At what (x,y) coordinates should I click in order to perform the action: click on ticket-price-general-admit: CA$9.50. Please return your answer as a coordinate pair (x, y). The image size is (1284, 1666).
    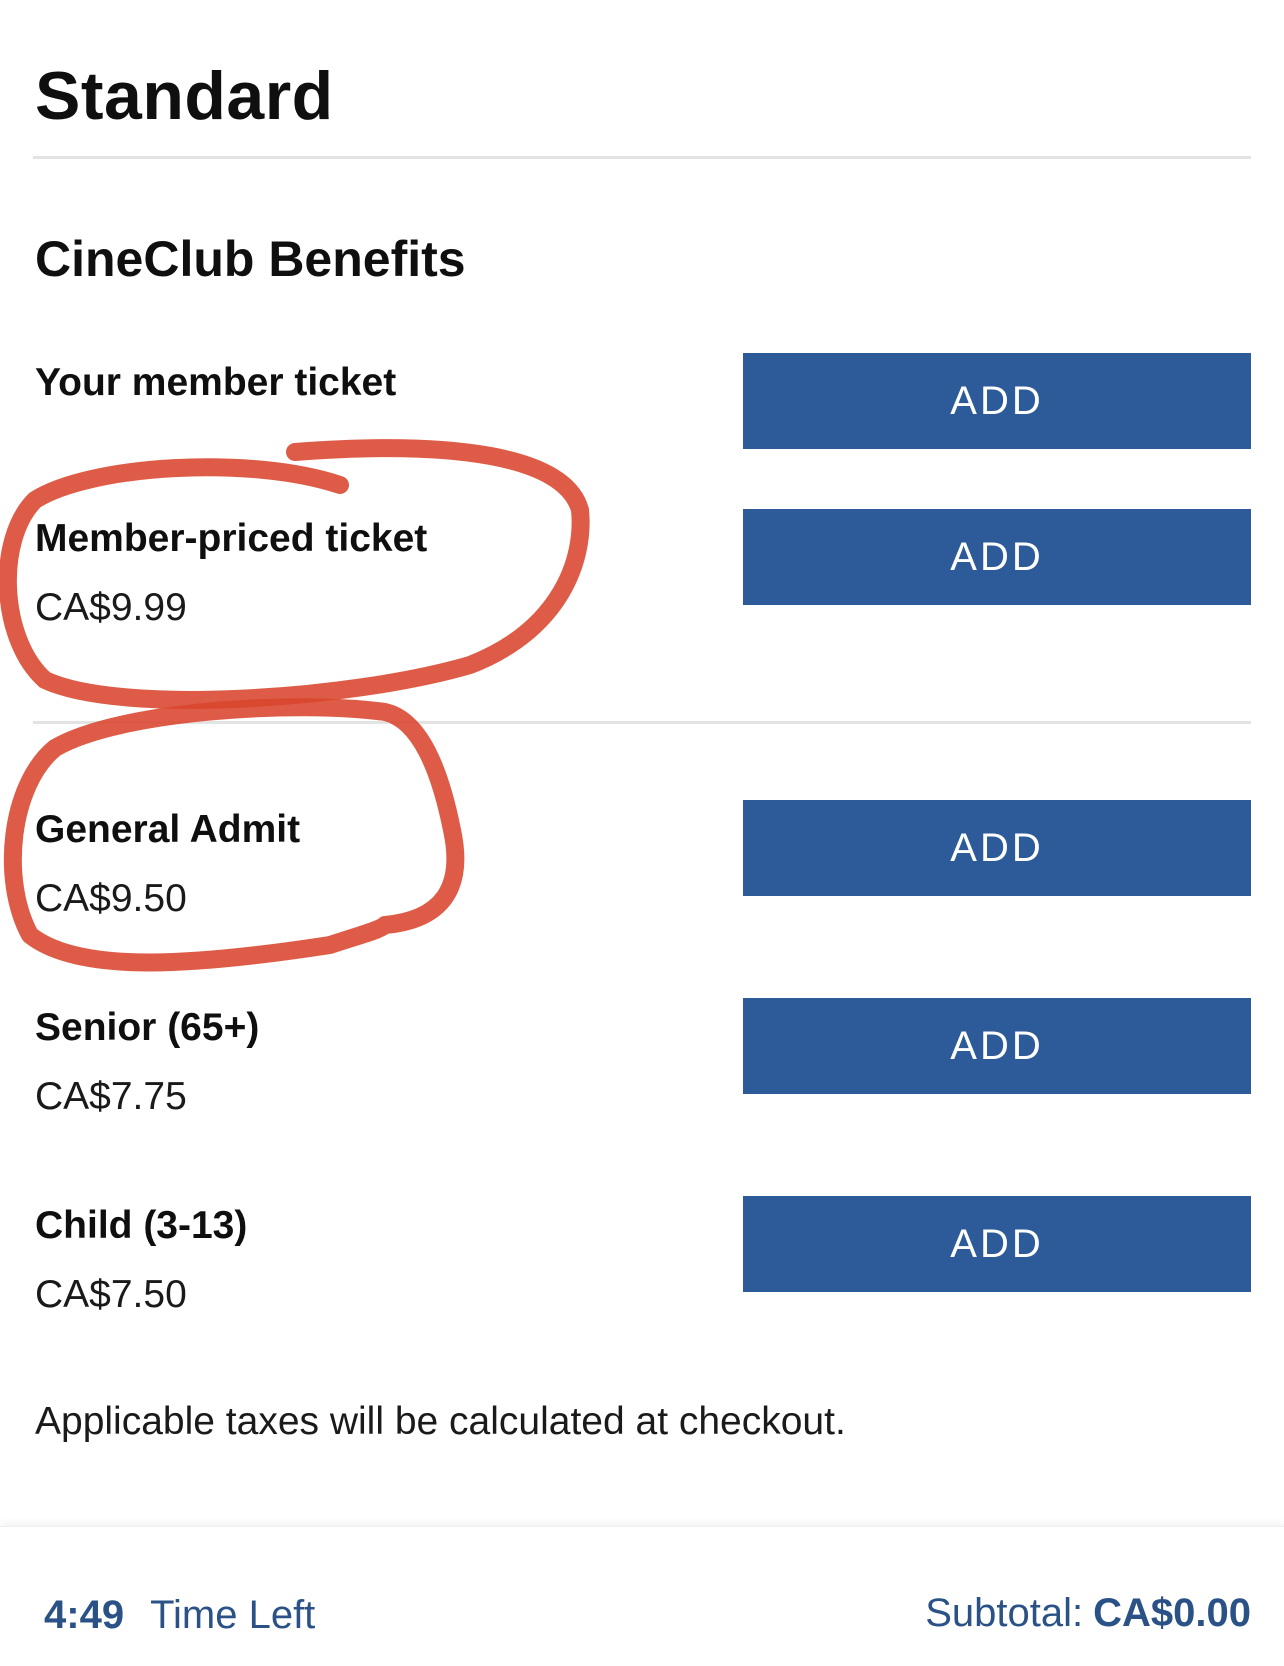
    Looking at the image, I should click on (111, 898).